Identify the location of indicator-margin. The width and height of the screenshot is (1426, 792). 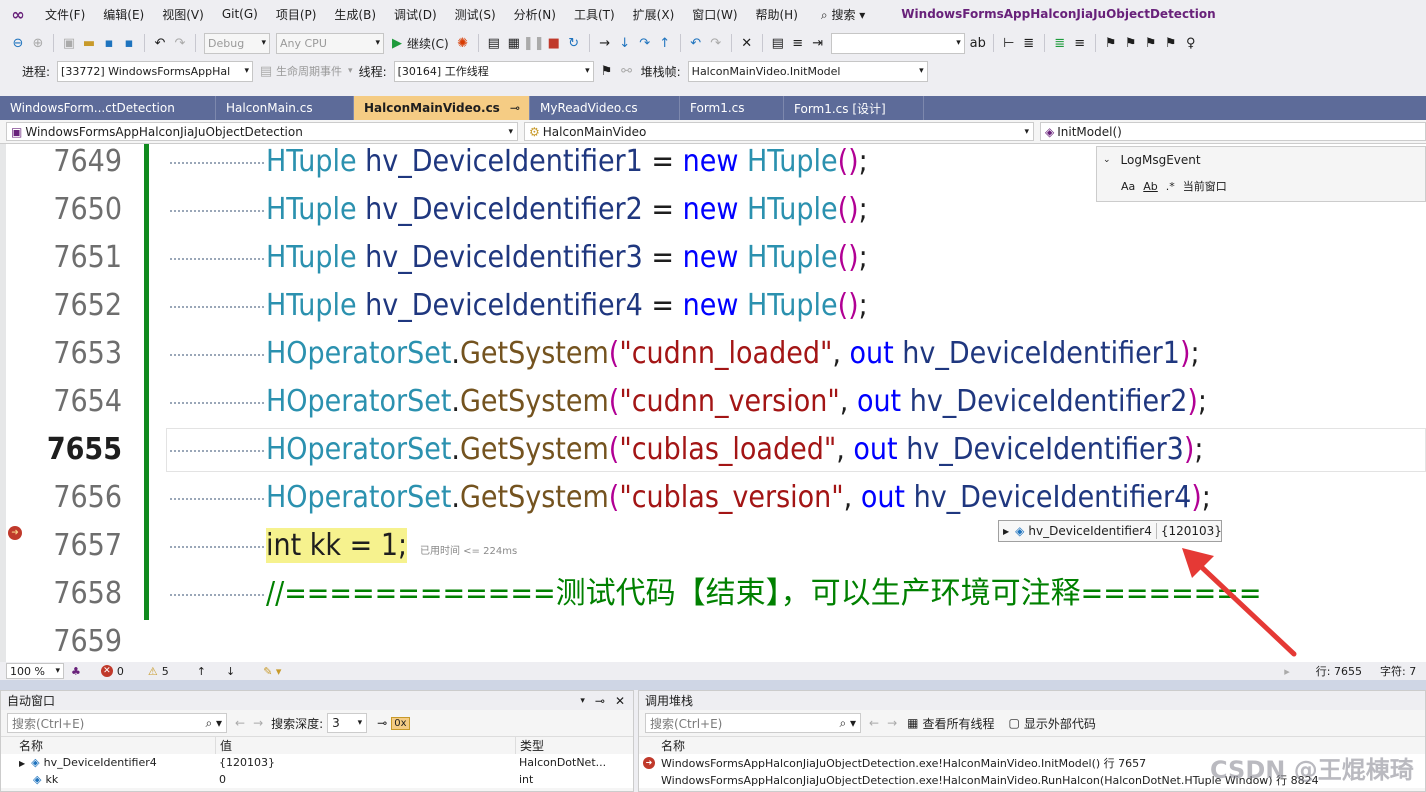
(3, 403).